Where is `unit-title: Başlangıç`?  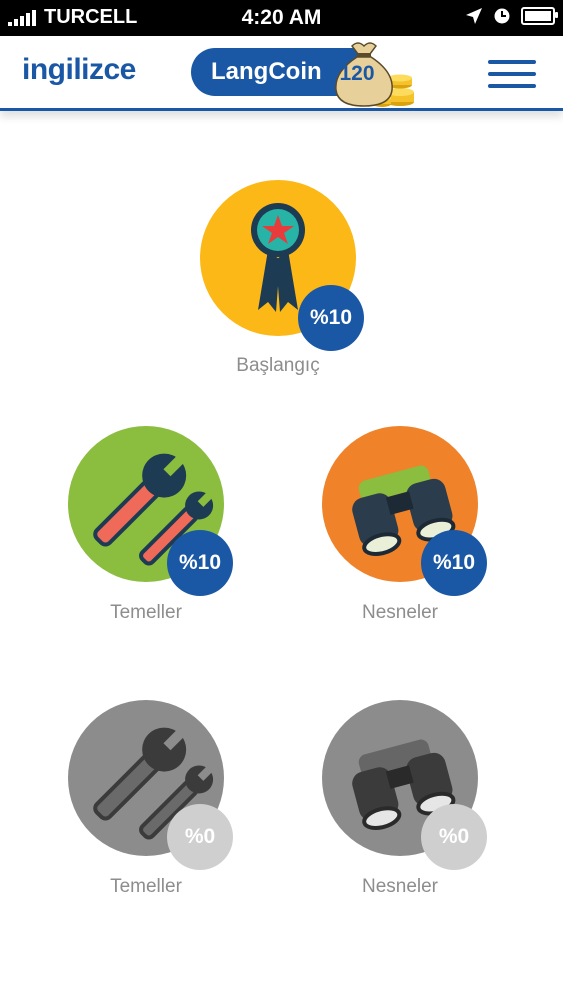
unit-title: Başlangıç is located at coordinates (278, 365).